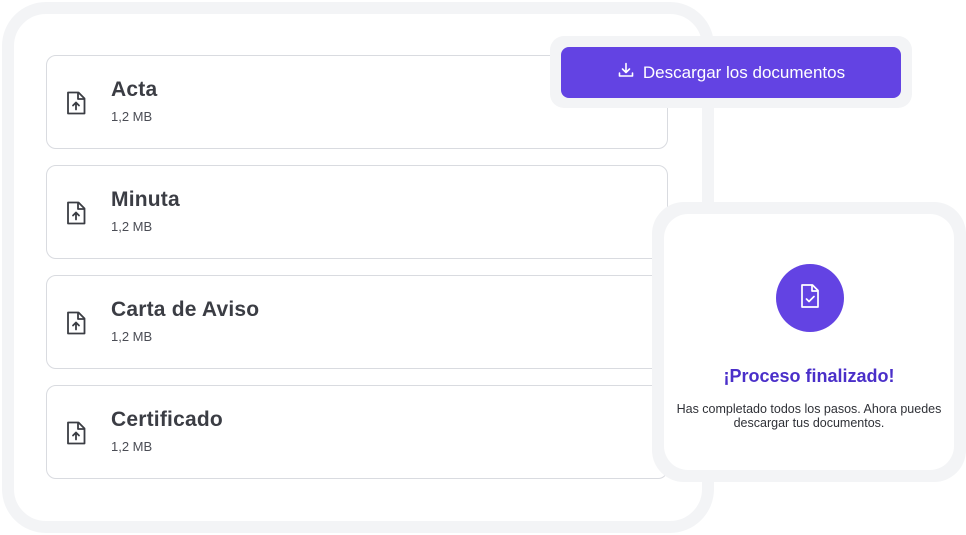 The width and height of the screenshot is (966, 535). What do you see at coordinates (357, 432) in the screenshot?
I see `document-card-certificado: Certificado 1,2 MB` at bounding box center [357, 432].